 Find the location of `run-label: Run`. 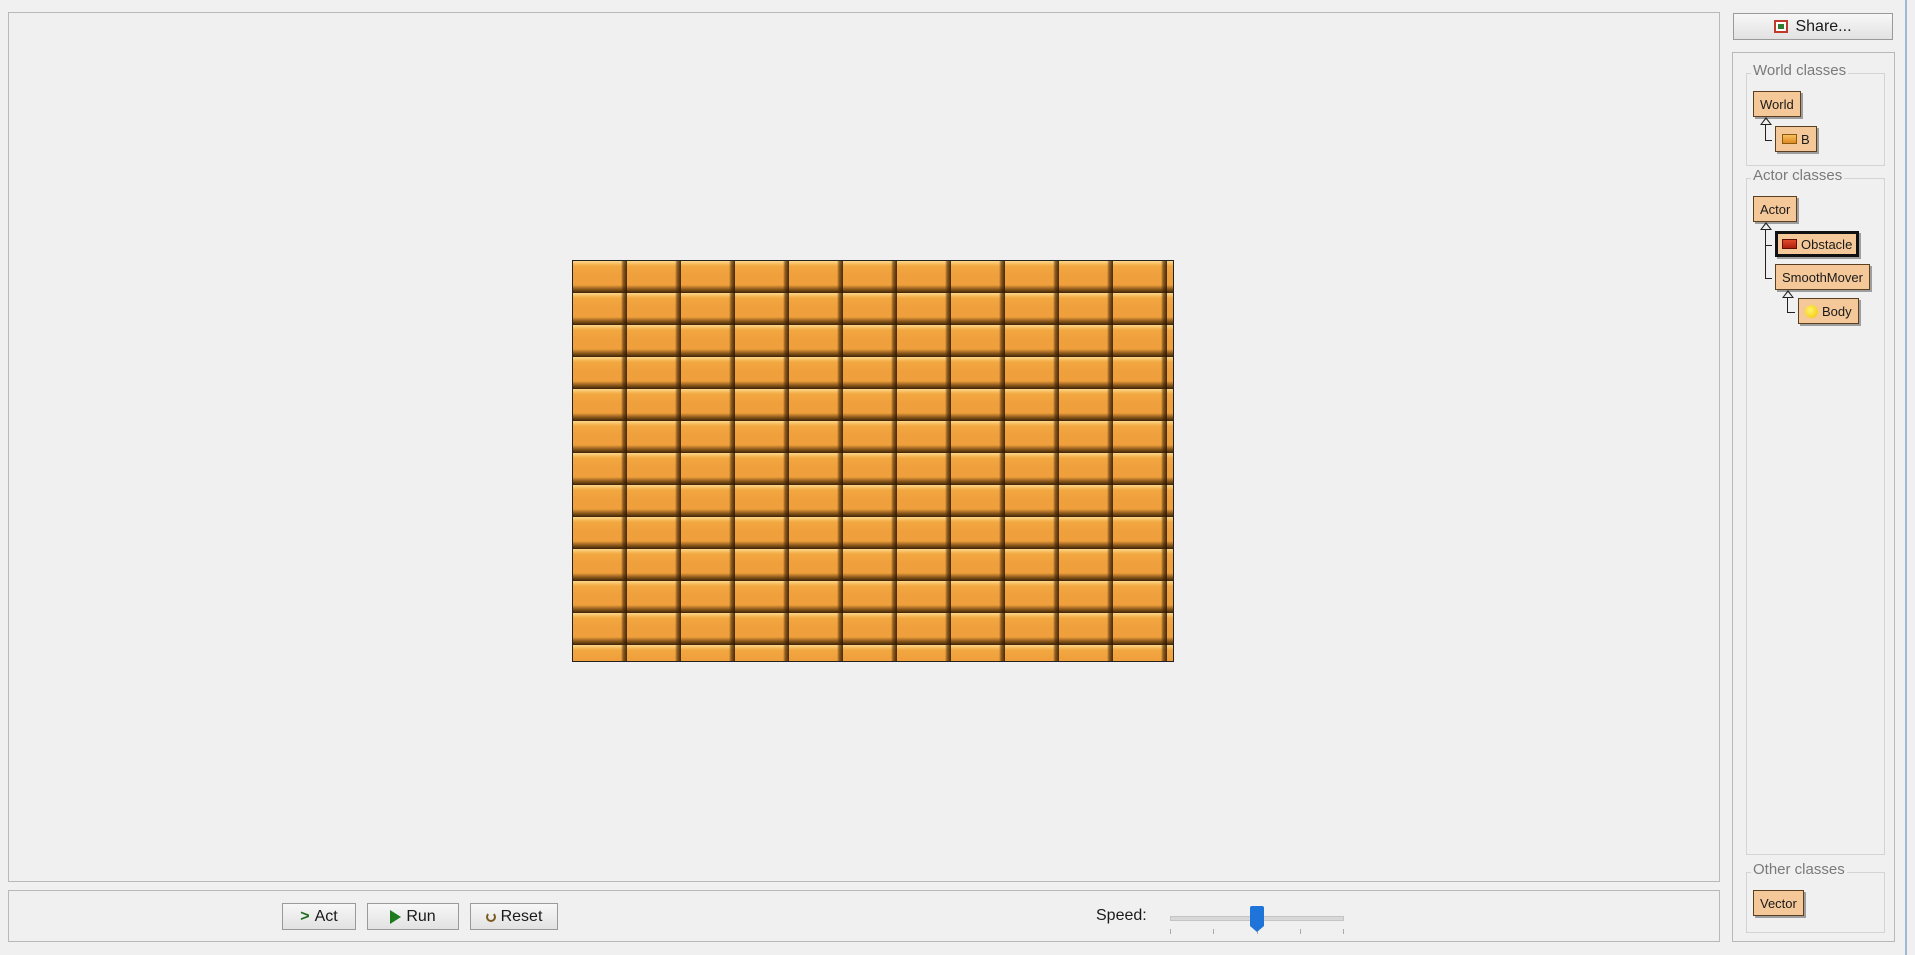

run-label: Run is located at coordinates (421, 916).